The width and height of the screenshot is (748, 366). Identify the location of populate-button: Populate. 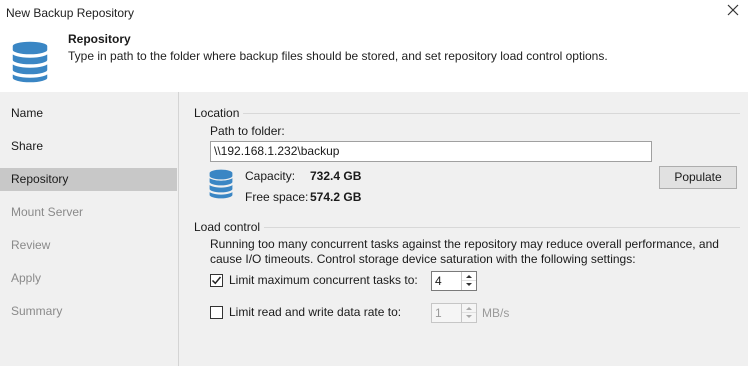
(698, 177).